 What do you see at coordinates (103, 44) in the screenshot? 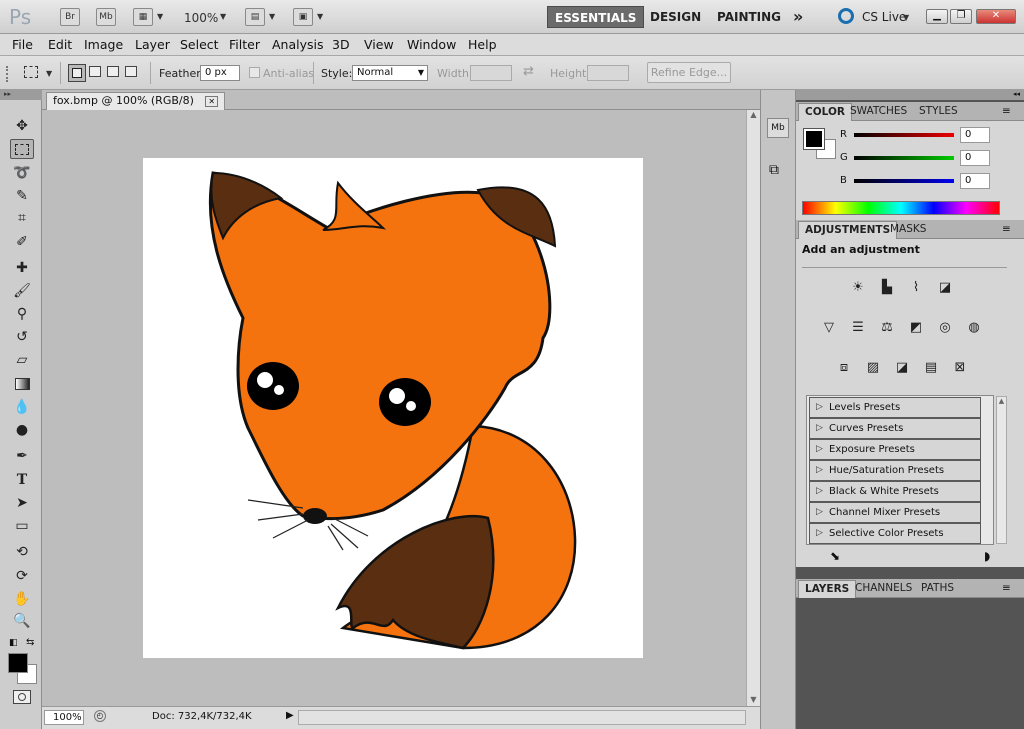
I see `menu-image: Image` at bounding box center [103, 44].